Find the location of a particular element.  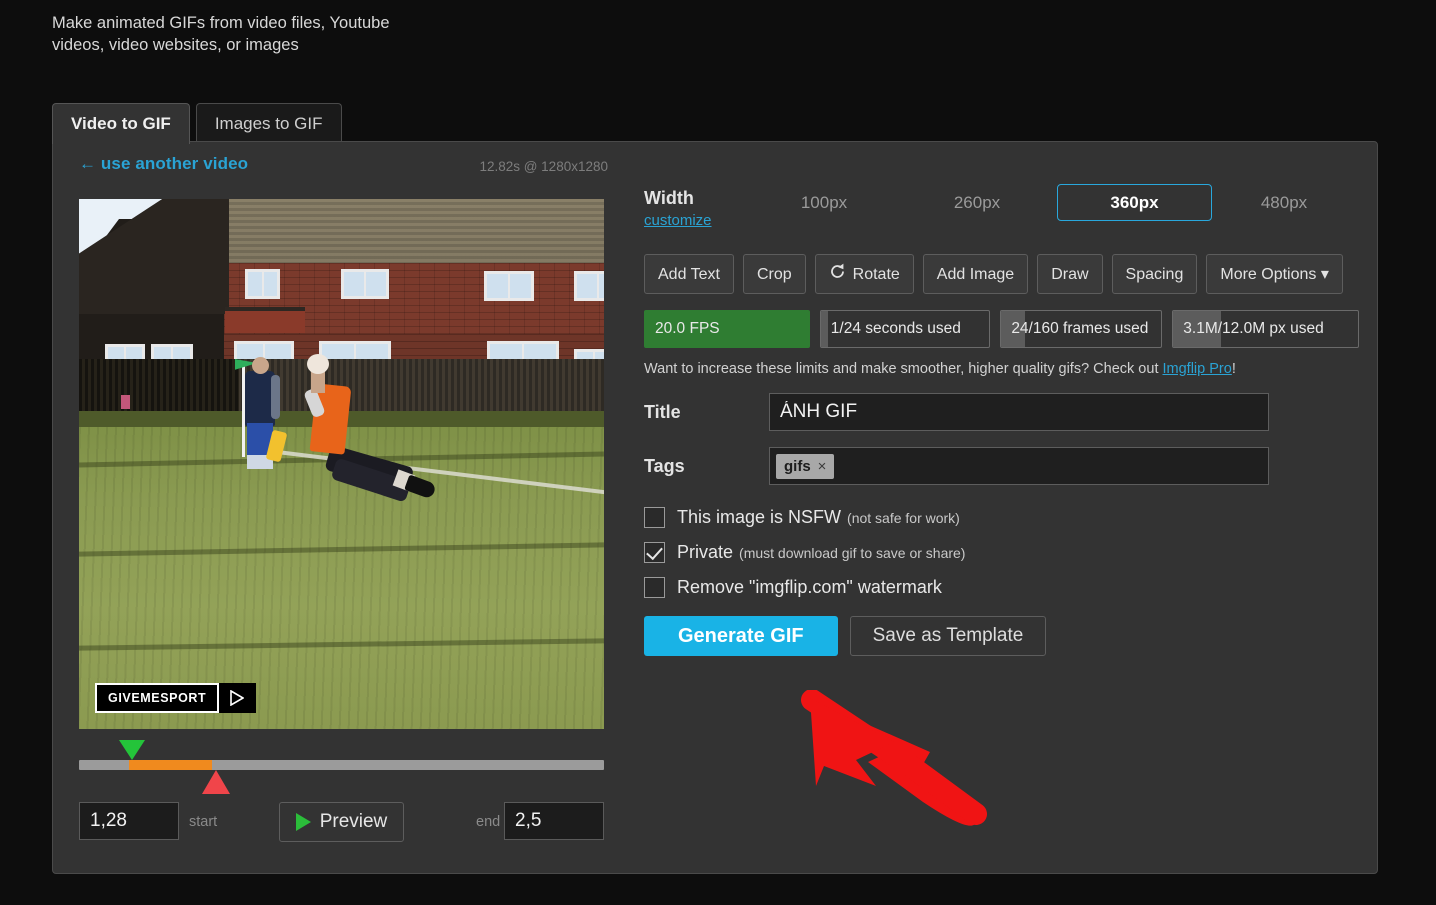

width-option-100px: 100px is located at coordinates (824, 202).